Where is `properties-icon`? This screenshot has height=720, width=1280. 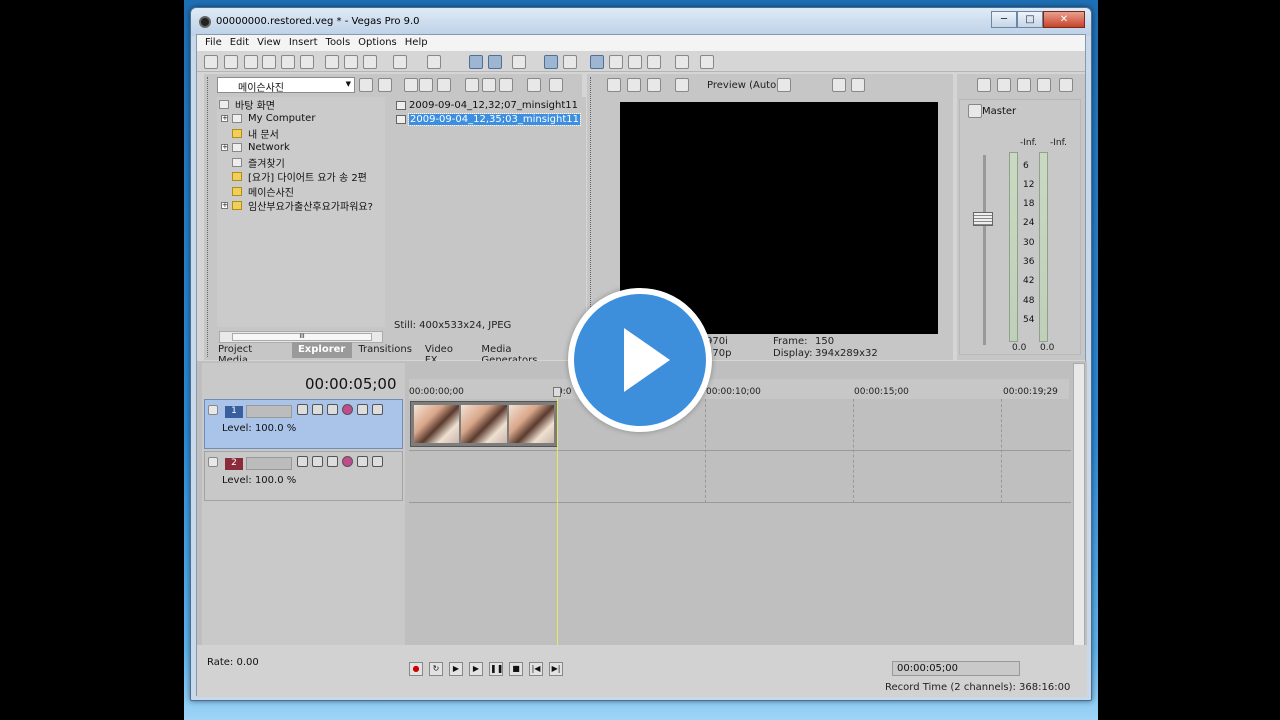 properties-icon is located at coordinates (307, 62).